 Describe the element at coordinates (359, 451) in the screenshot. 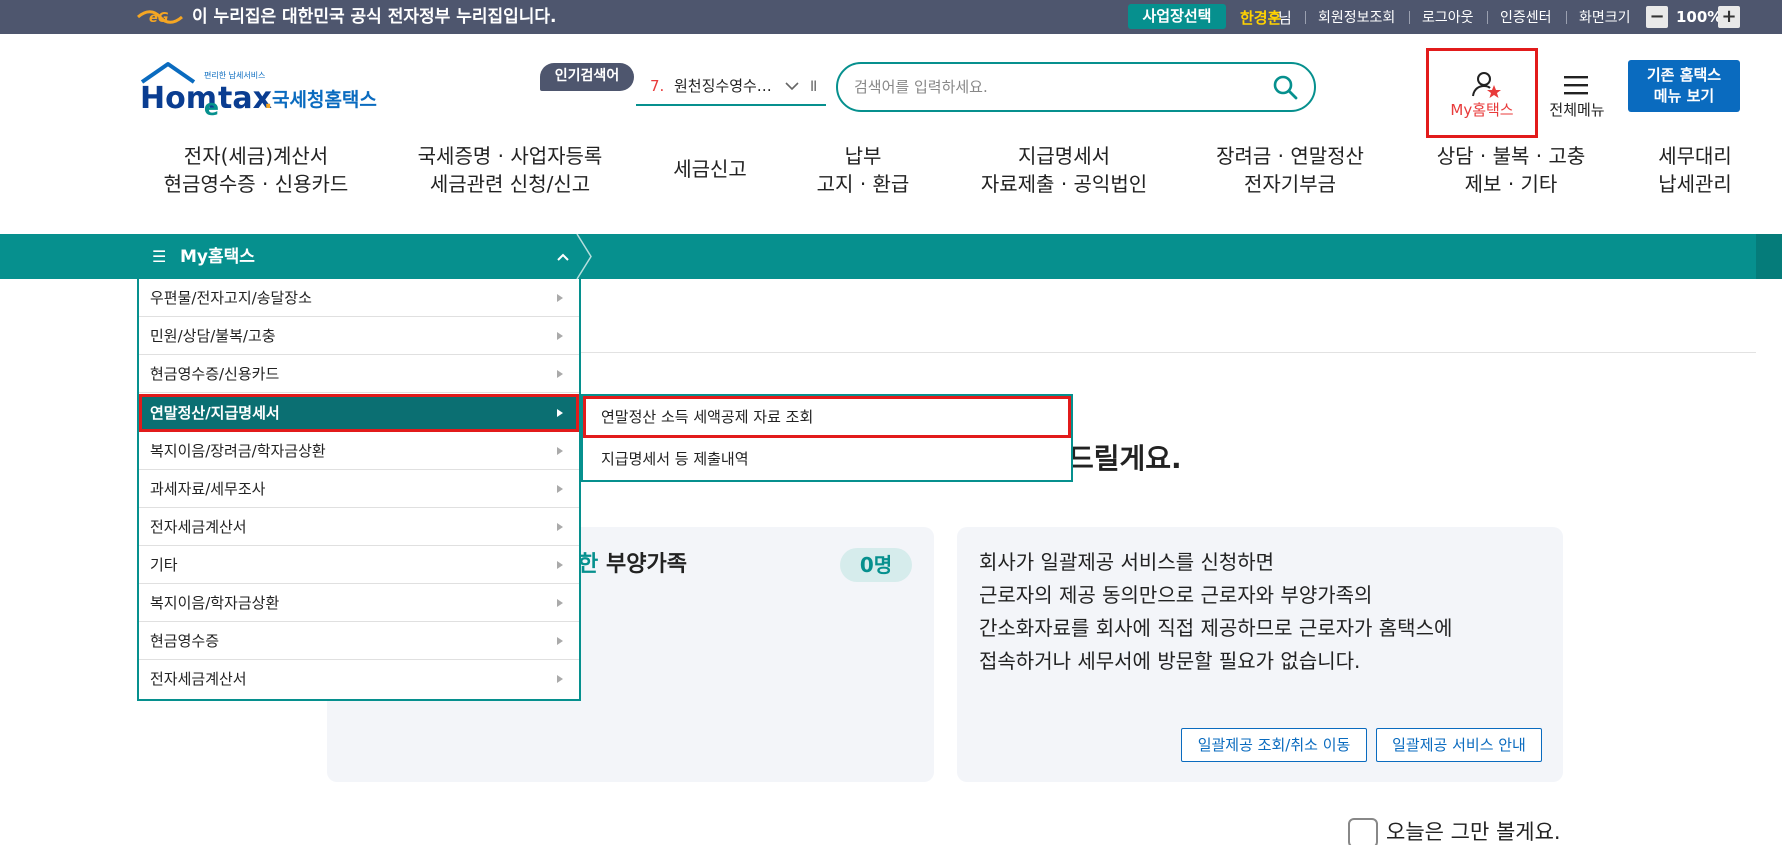

I see `dropdown-item-welfare-incentive: 복지이음/장려금/학자금상환` at that location.